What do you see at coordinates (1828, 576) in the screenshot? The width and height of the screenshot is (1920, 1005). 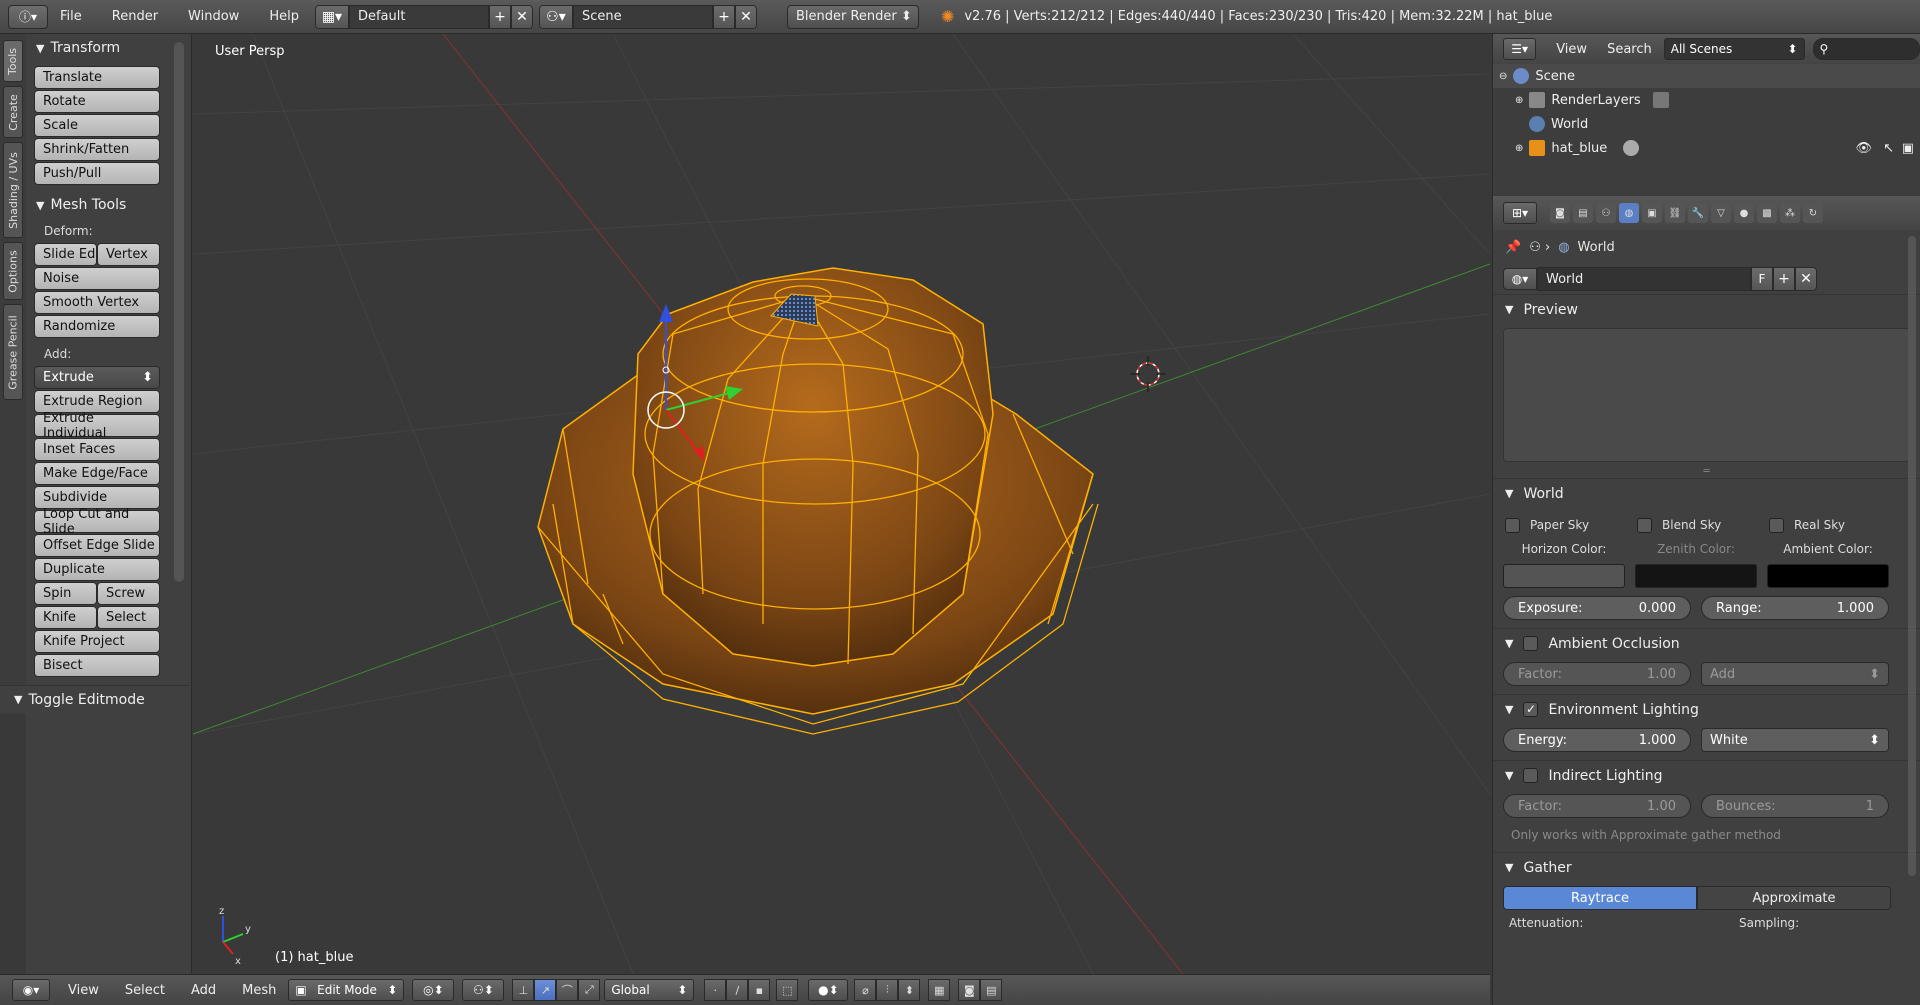 I see `ambient-color-swatch` at bounding box center [1828, 576].